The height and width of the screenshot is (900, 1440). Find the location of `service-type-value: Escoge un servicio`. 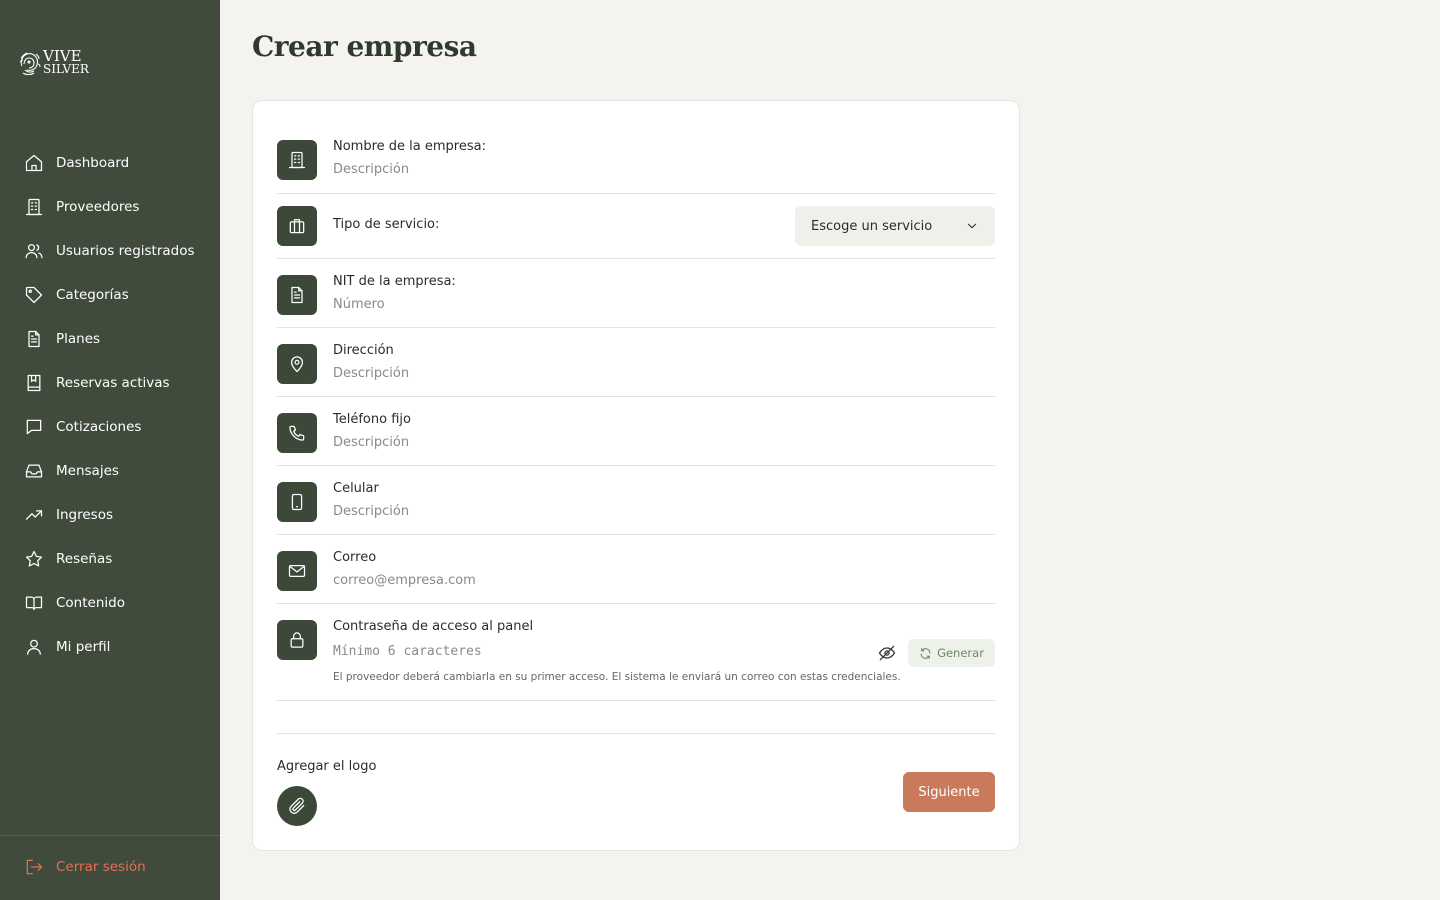

service-type-value: Escoge un servicio is located at coordinates (872, 226).